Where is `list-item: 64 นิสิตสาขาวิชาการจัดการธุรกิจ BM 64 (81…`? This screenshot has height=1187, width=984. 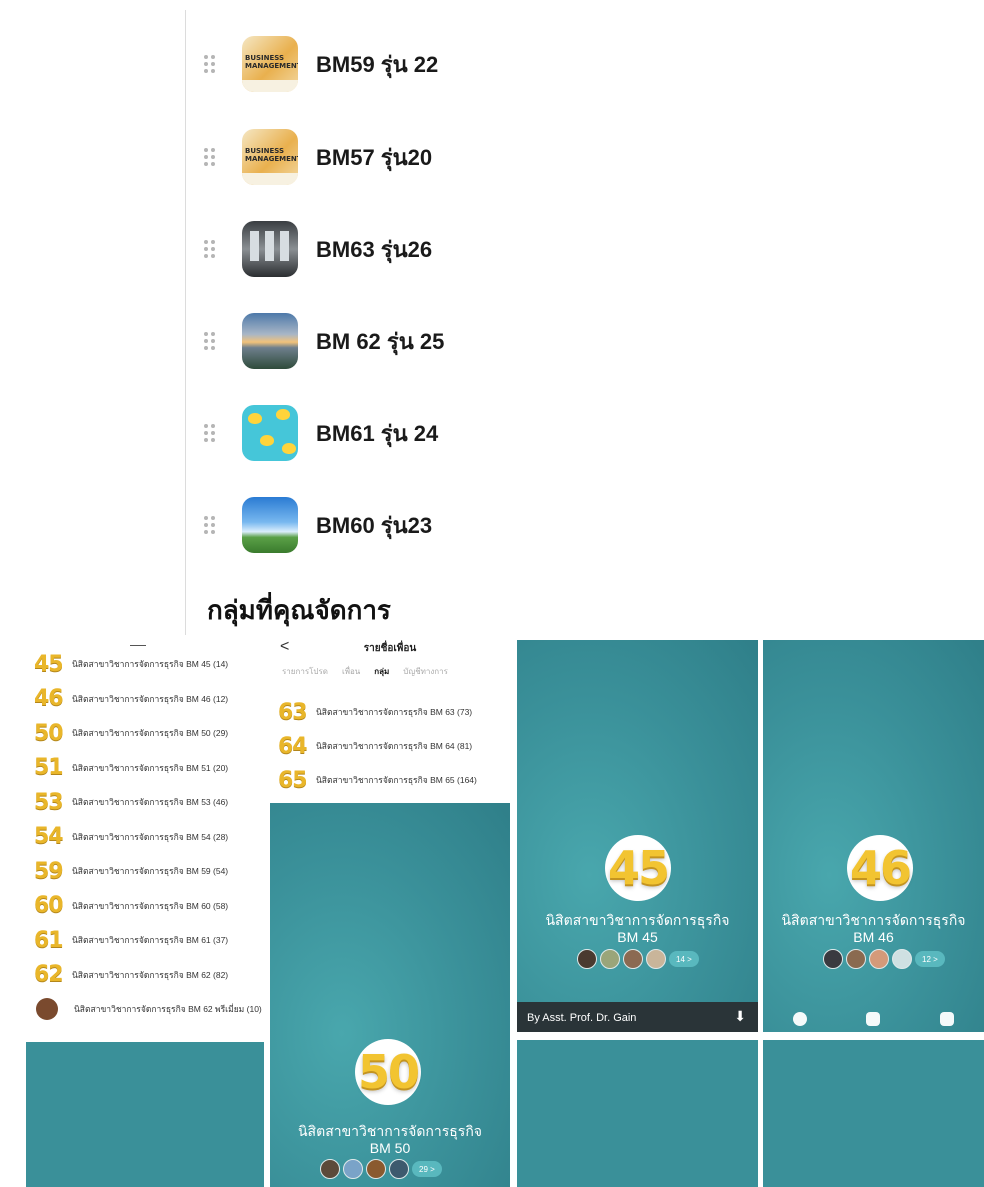
list-item: 64 นิสิตสาขาวิชาการจัดการธุรกิจ BM 64 (81… is located at coordinates (375, 746).